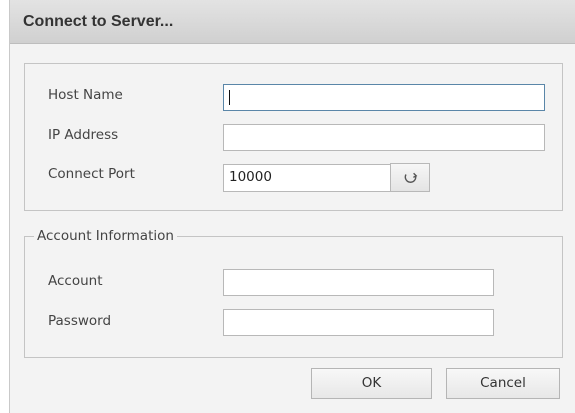  Describe the element at coordinates (307, 178) in the screenshot. I see `connect-port-input: 10000` at that location.